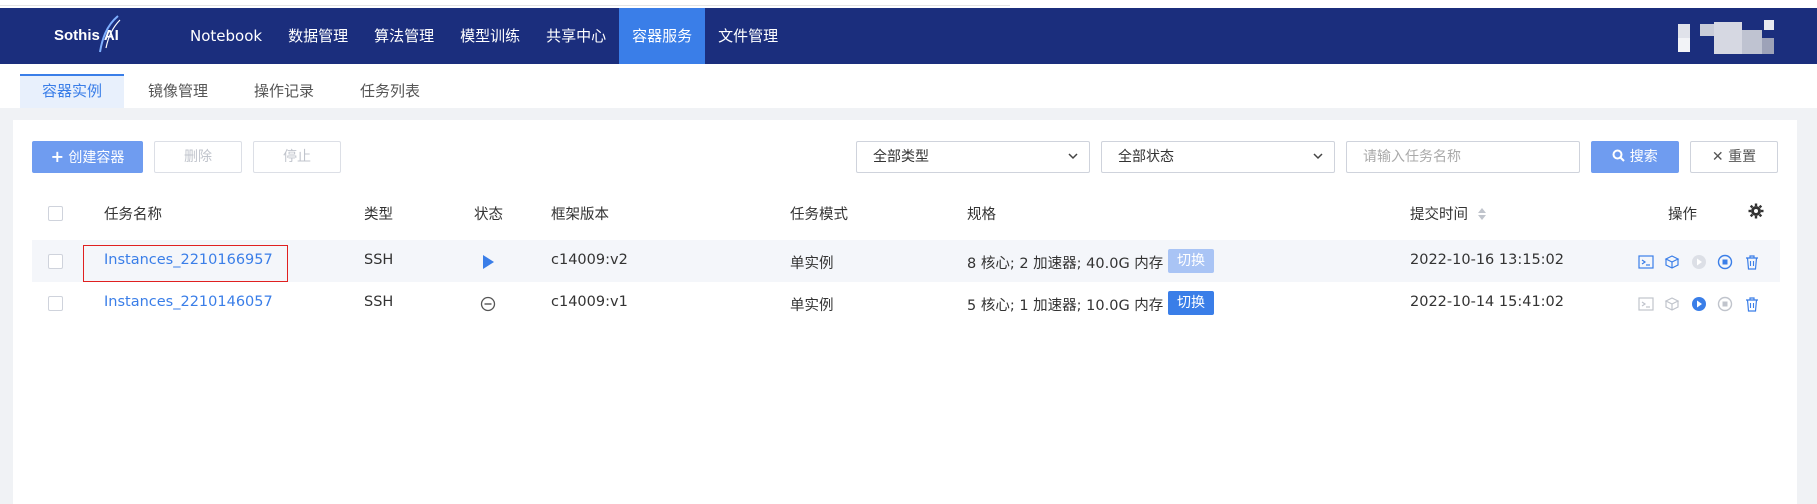 The height and width of the screenshot is (504, 1817). Describe the element at coordinates (589, 260) in the screenshot. I see `framework-version: c14009:v2` at that location.